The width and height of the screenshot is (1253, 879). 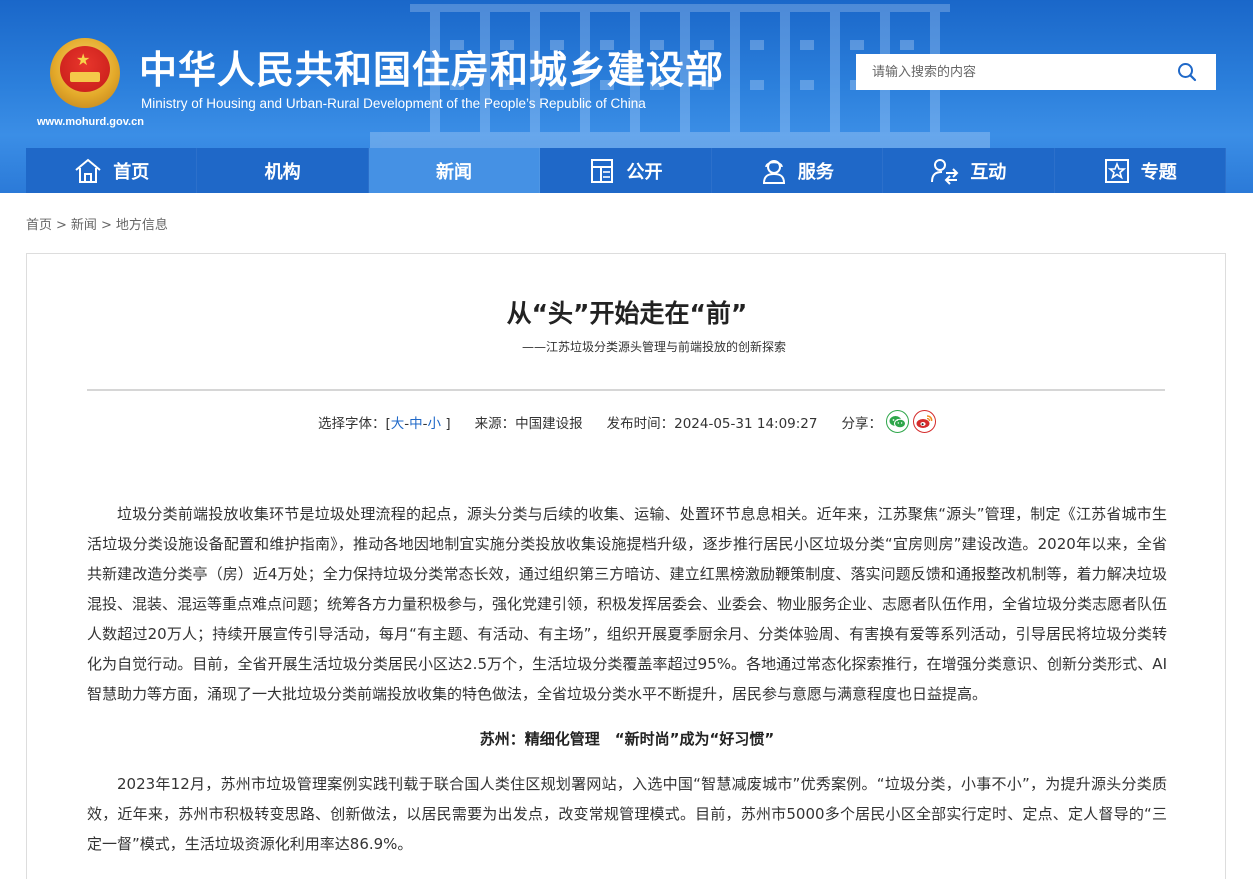 What do you see at coordinates (88, 170) in the screenshot?
I see `home-icon` at bounding box center [88, 170].